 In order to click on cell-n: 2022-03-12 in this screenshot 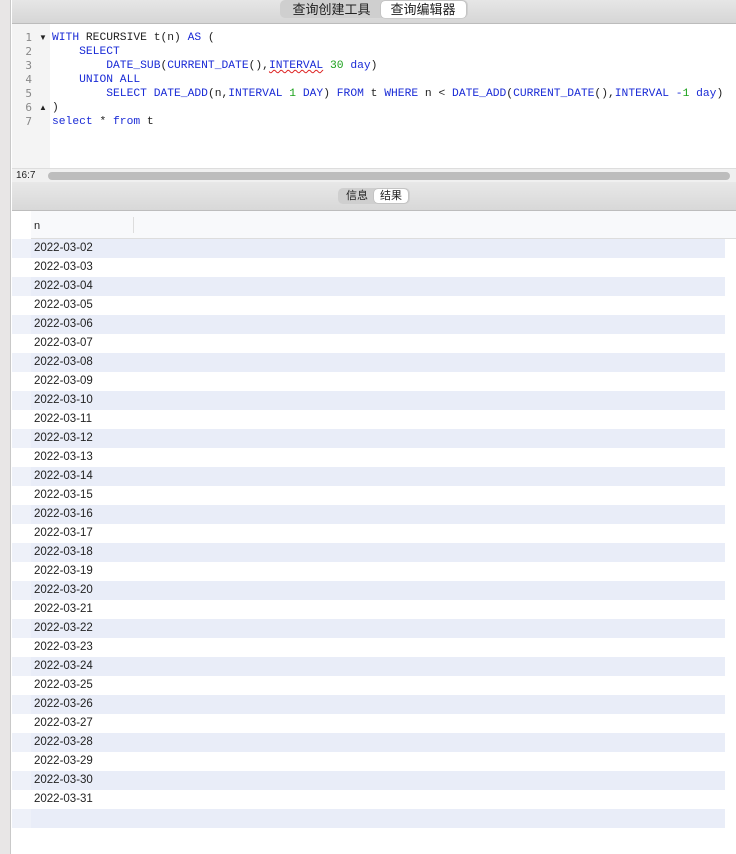, I will do `click(378, 438)`.